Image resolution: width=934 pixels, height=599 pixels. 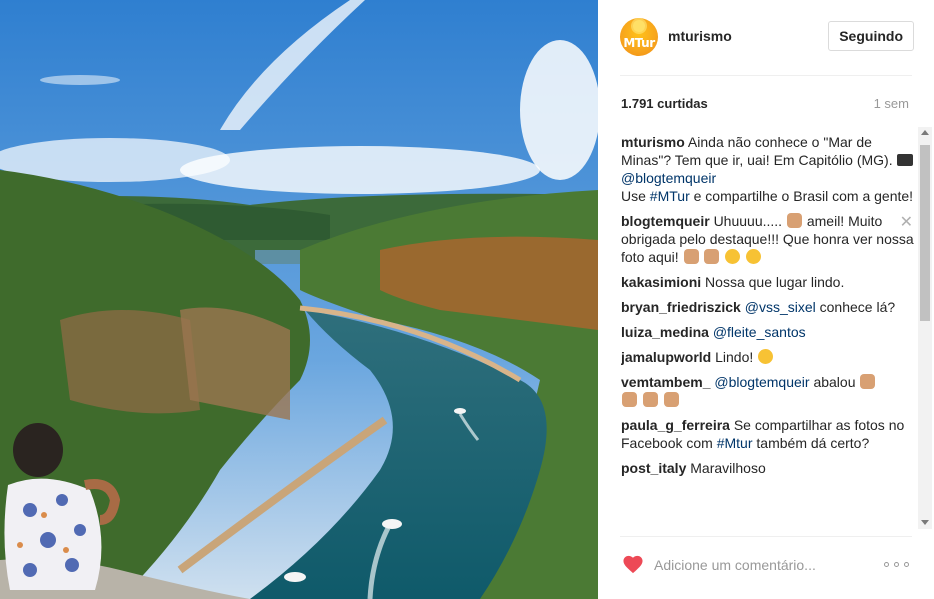 I want to click on comment-text: conhece lá?, so click(x=857, y=307).